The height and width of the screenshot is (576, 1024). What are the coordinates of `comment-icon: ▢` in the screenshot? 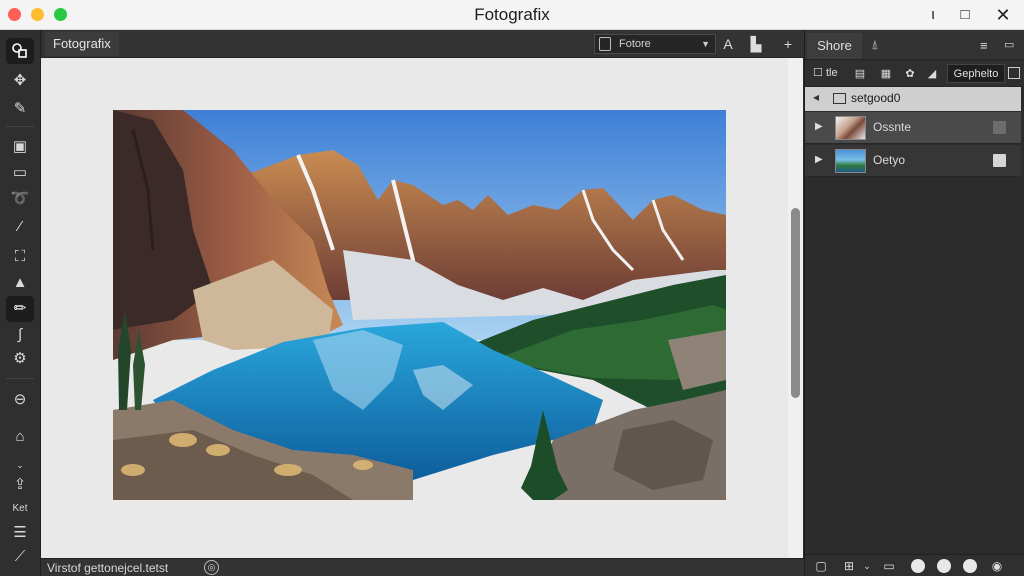 It's located at (821, 566).